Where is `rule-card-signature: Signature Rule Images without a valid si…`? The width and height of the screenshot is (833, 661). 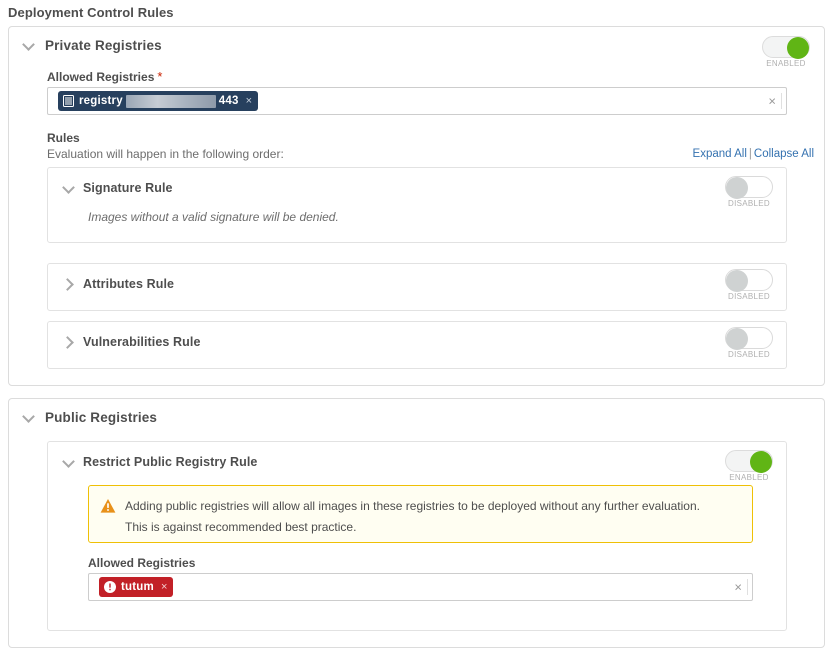
rule-card-signature: Signature Rule Images without a valid si… is located at coordinates (417, 205).